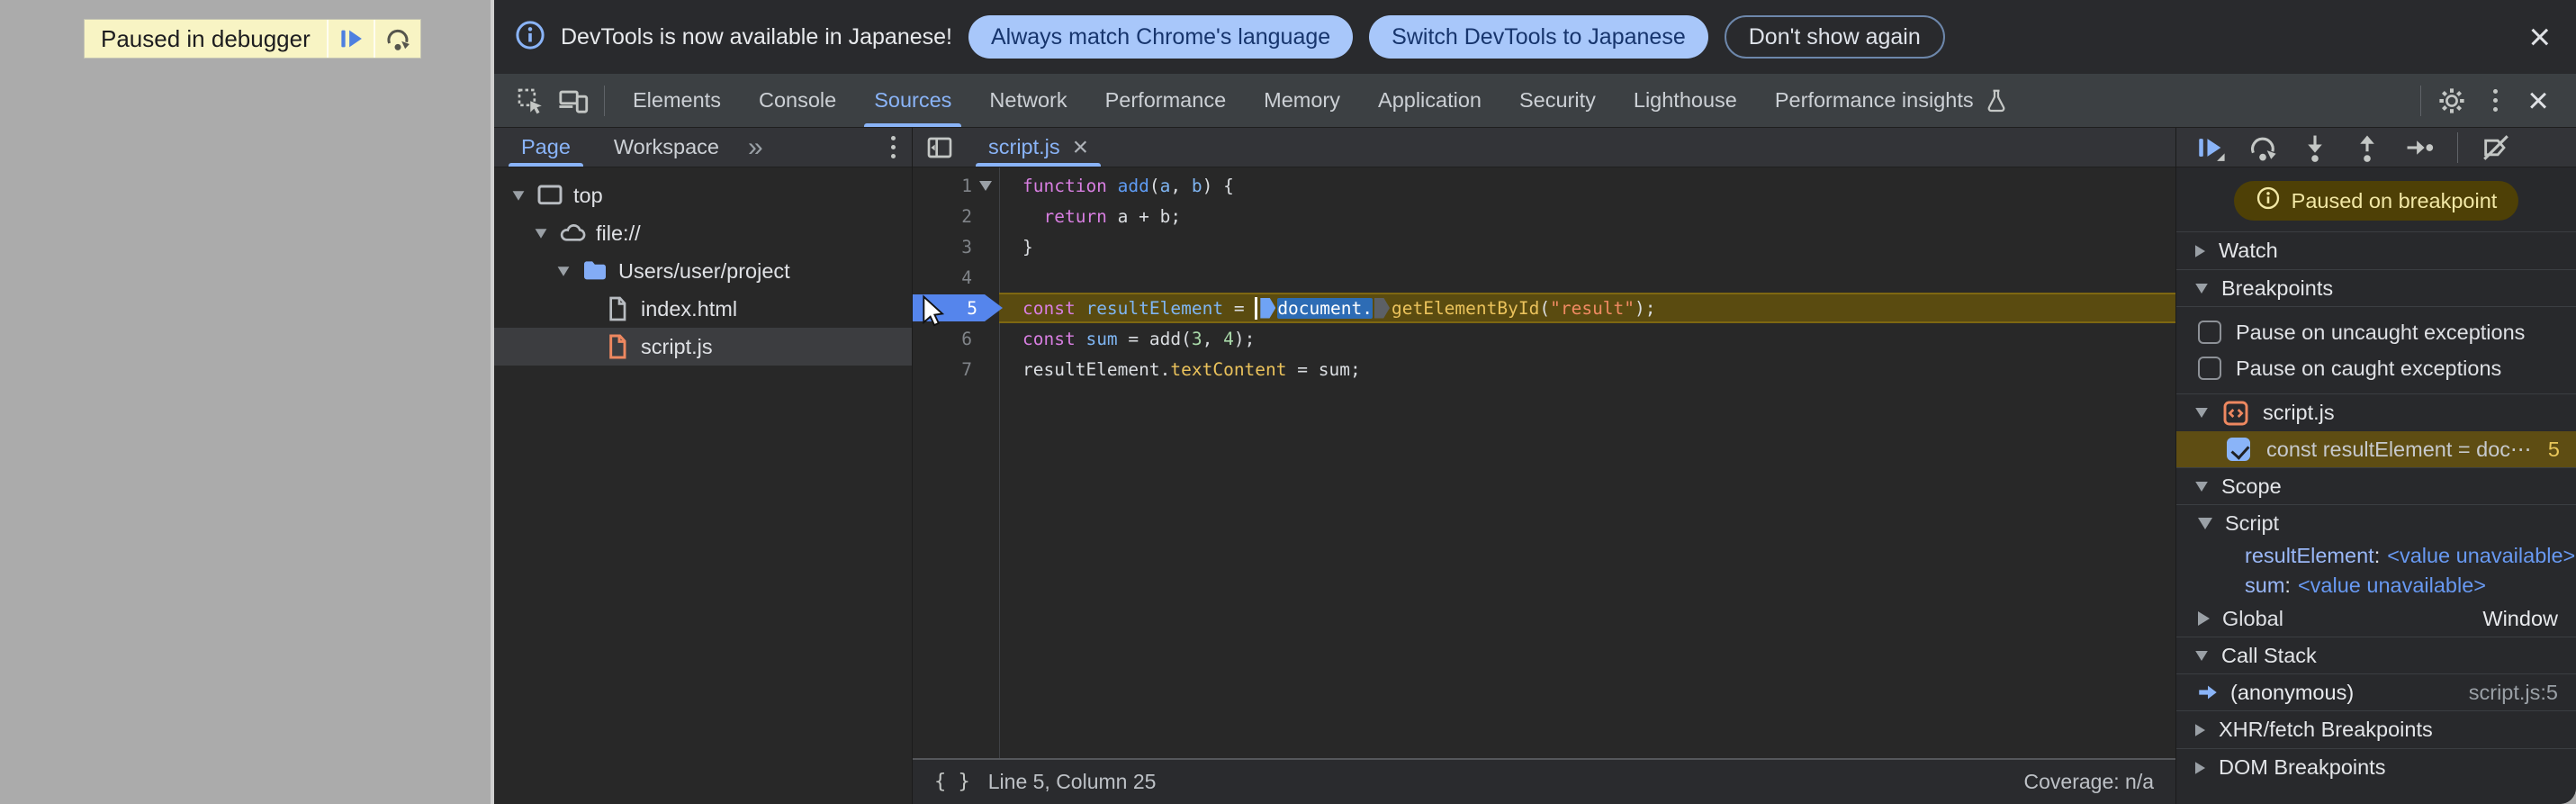  I want to click on tab-performance: Performance, so click(1166, 100).